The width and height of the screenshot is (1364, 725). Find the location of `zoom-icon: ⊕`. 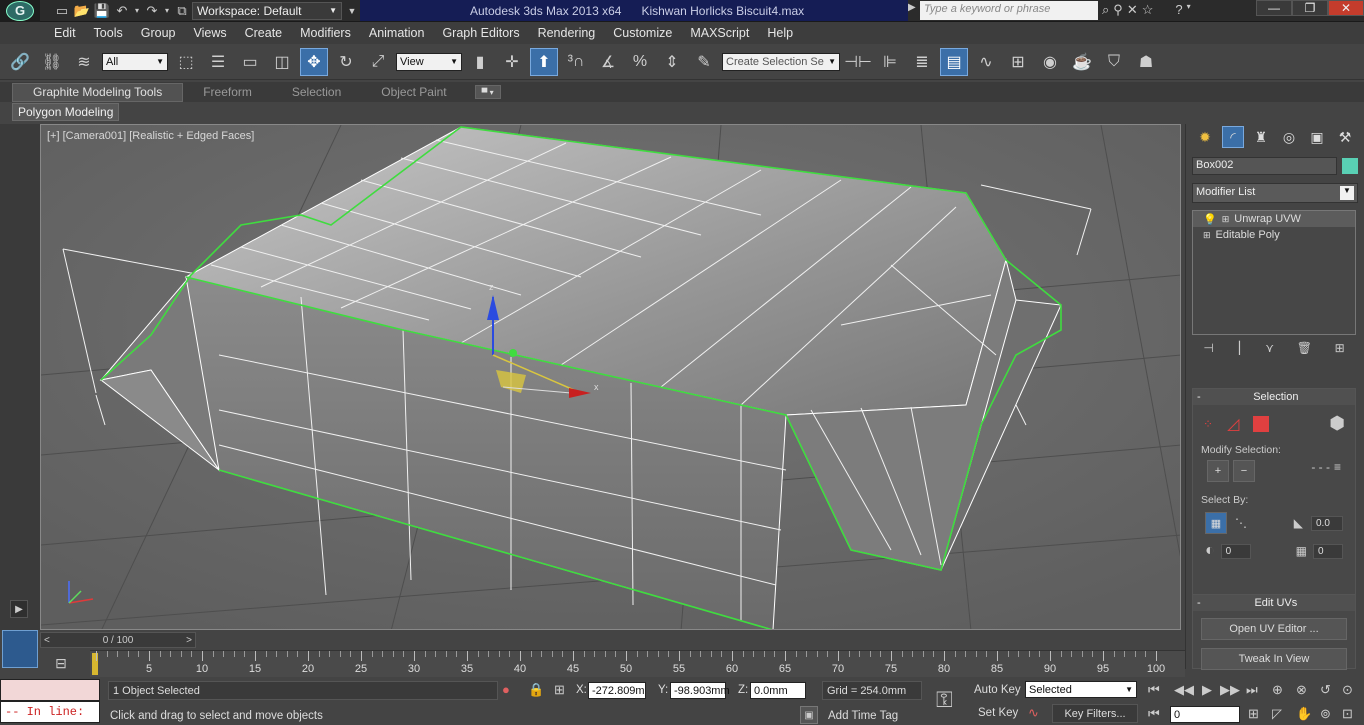

zoom-icon: ⊕ is located at coordinates (1277, 690).